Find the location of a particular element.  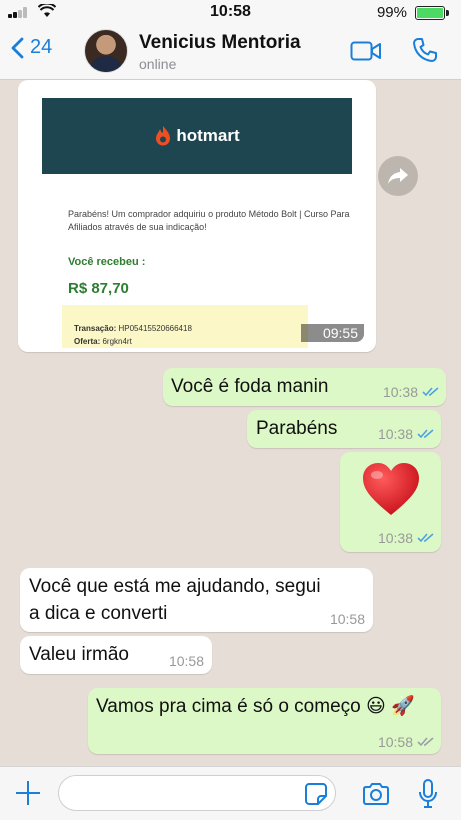

image-timestamp: 09:55 is located at coordinates (332, 333).